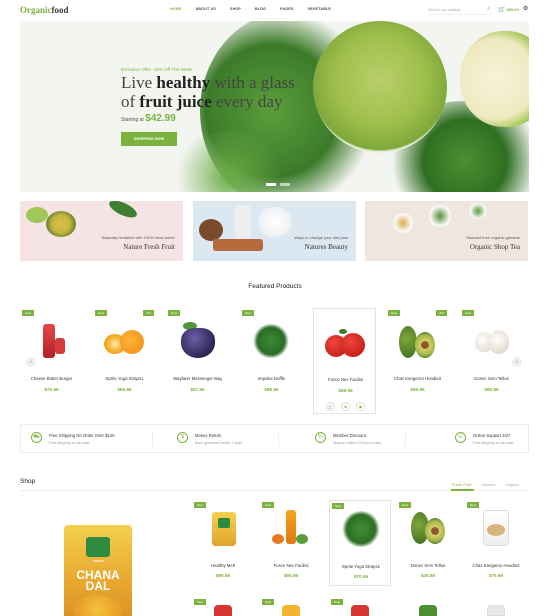 This screenshot has width=550, height=616. I want to click on active-tab-indicator, so click(462, 490).